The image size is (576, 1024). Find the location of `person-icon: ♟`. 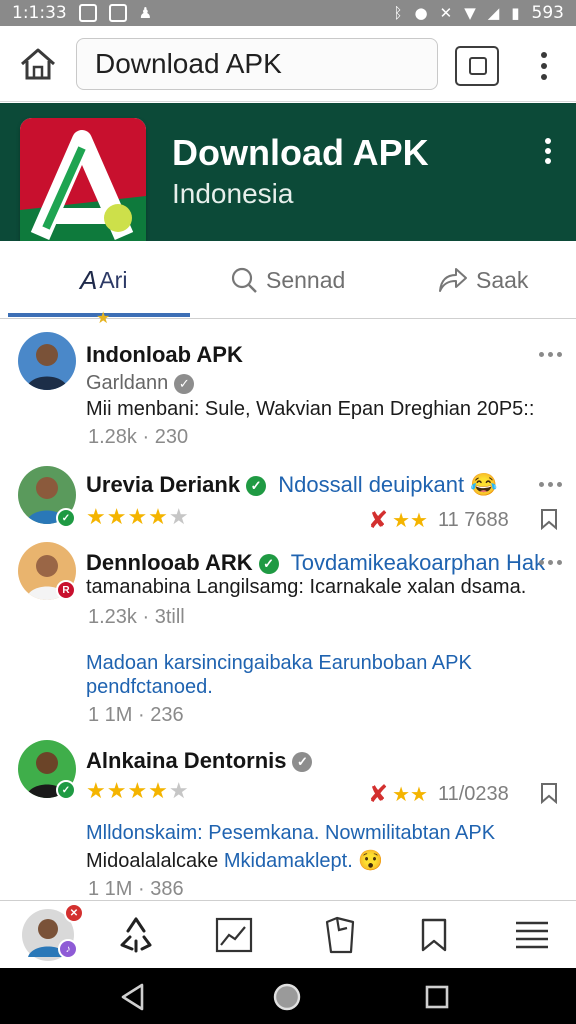

person-icon: ♟ is located at coordinates (145, 12).